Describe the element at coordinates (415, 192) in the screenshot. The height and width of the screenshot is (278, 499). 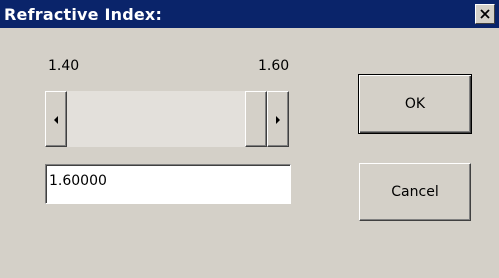
I see `cancel-button: Cancel` at that location.